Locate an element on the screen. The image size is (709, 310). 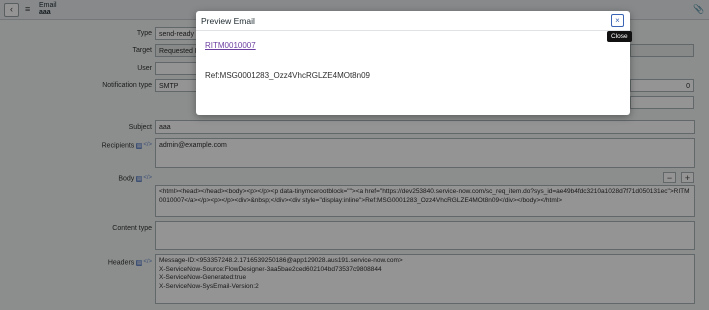
message-ref-text: Ref:MSG0001283_Ozz4VhcRGLZE4MOt8n09 is located at coordinates (287, 75).